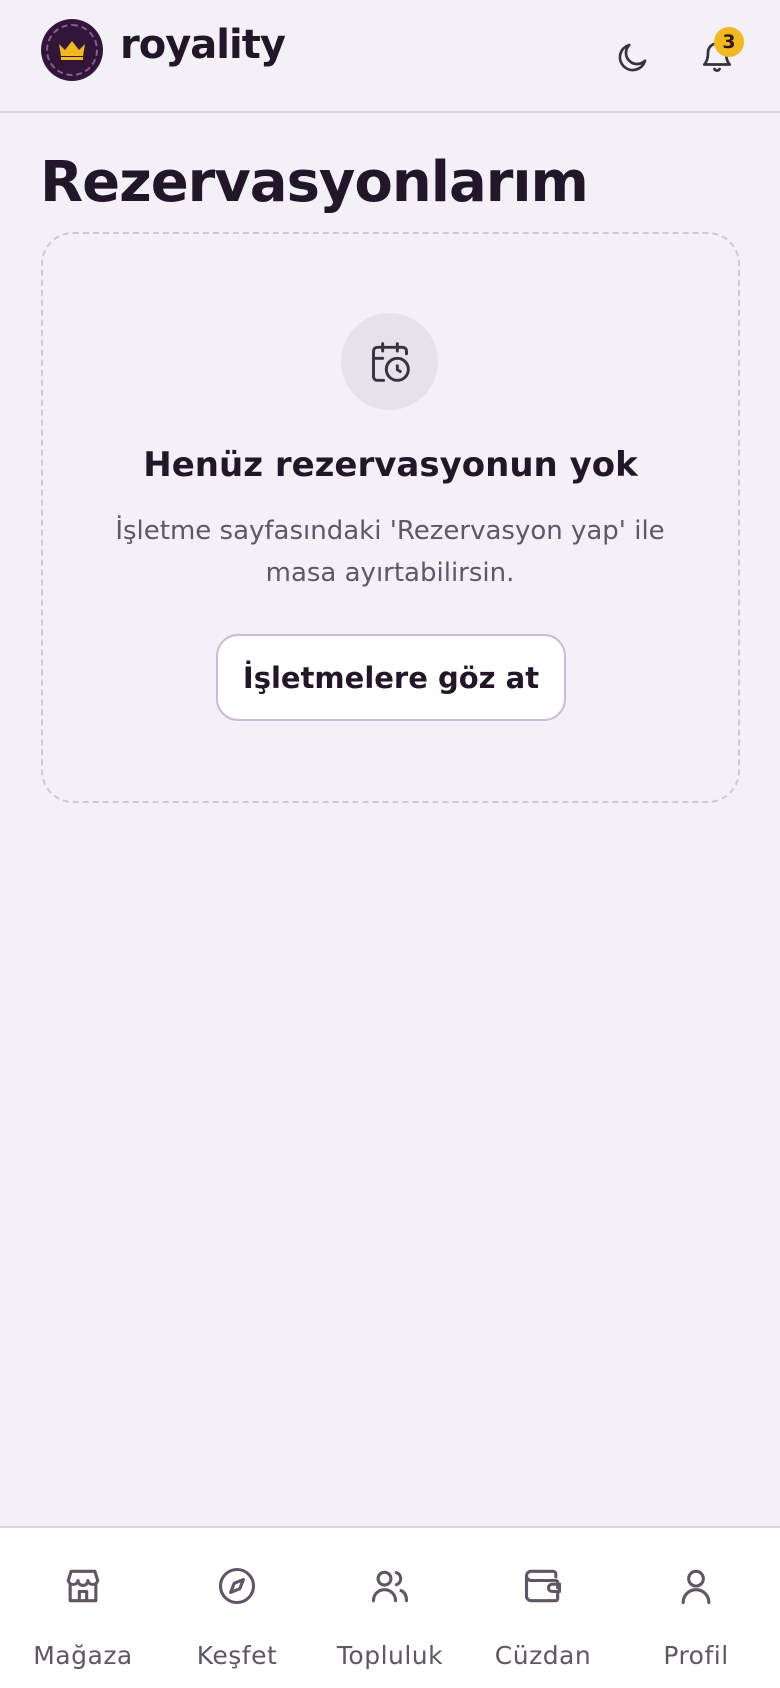 Image resolution: width=780 pixels, height=1688 pixels. Describe the element at coordinates (83, 1608) in the screenshot. I see `nav-item-store: Mağaza` at that location.